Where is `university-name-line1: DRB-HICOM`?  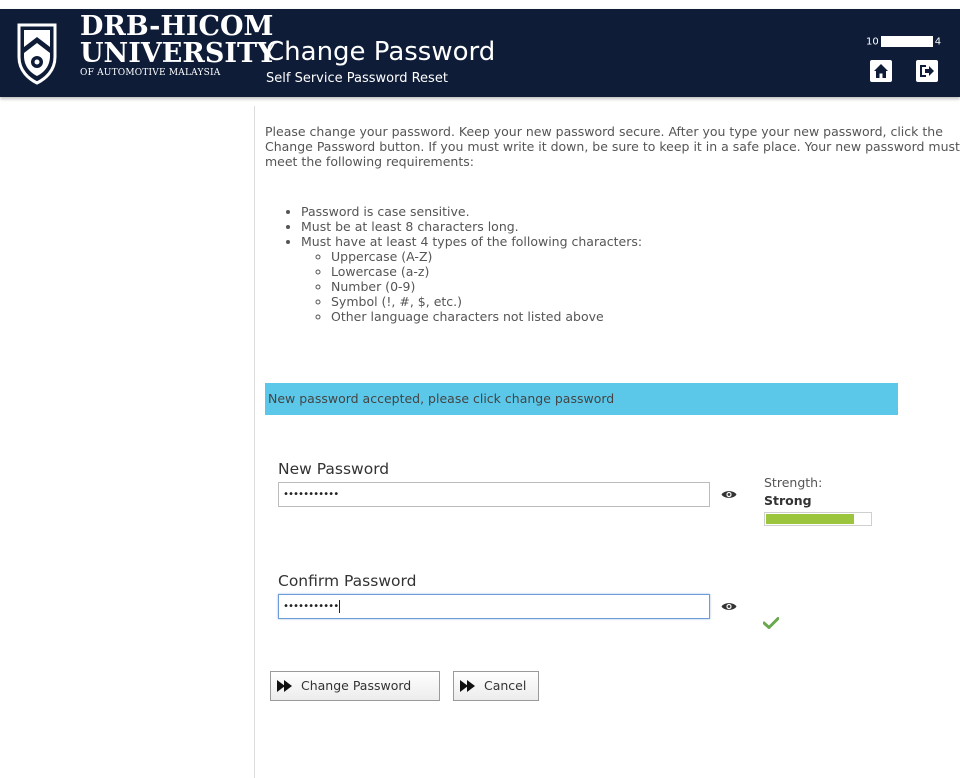
university-name-line1: DRB-HICOM is located at coordinates (177, 26).